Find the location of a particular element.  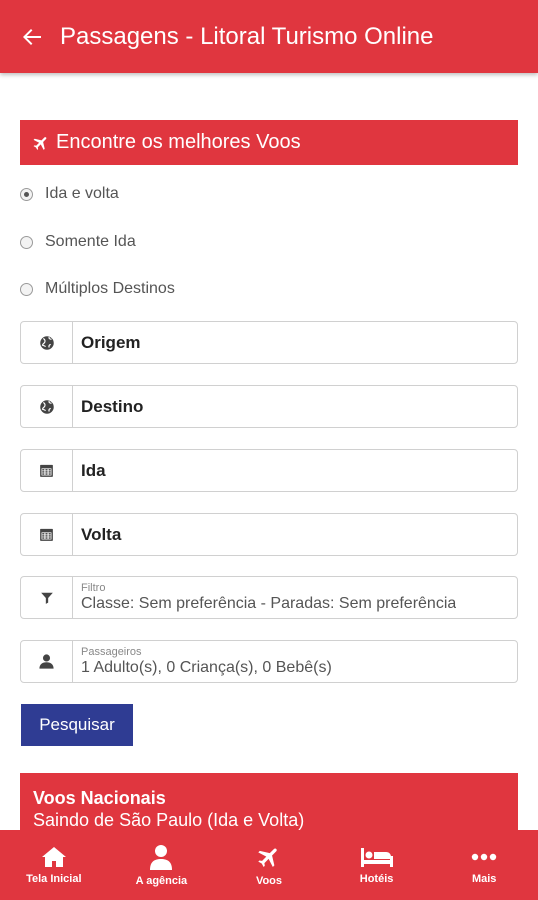

nav-flights: Voos is located at coordinates (269, 865).